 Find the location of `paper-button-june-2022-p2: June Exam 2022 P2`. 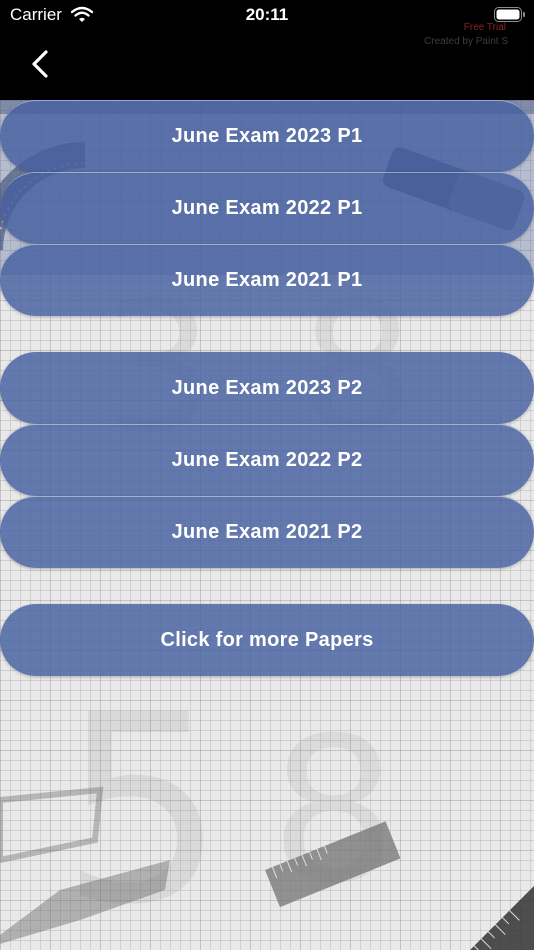

paper-button-june-2022-p2: June Exam 2022 P2 is located at coordinates (267, 460).